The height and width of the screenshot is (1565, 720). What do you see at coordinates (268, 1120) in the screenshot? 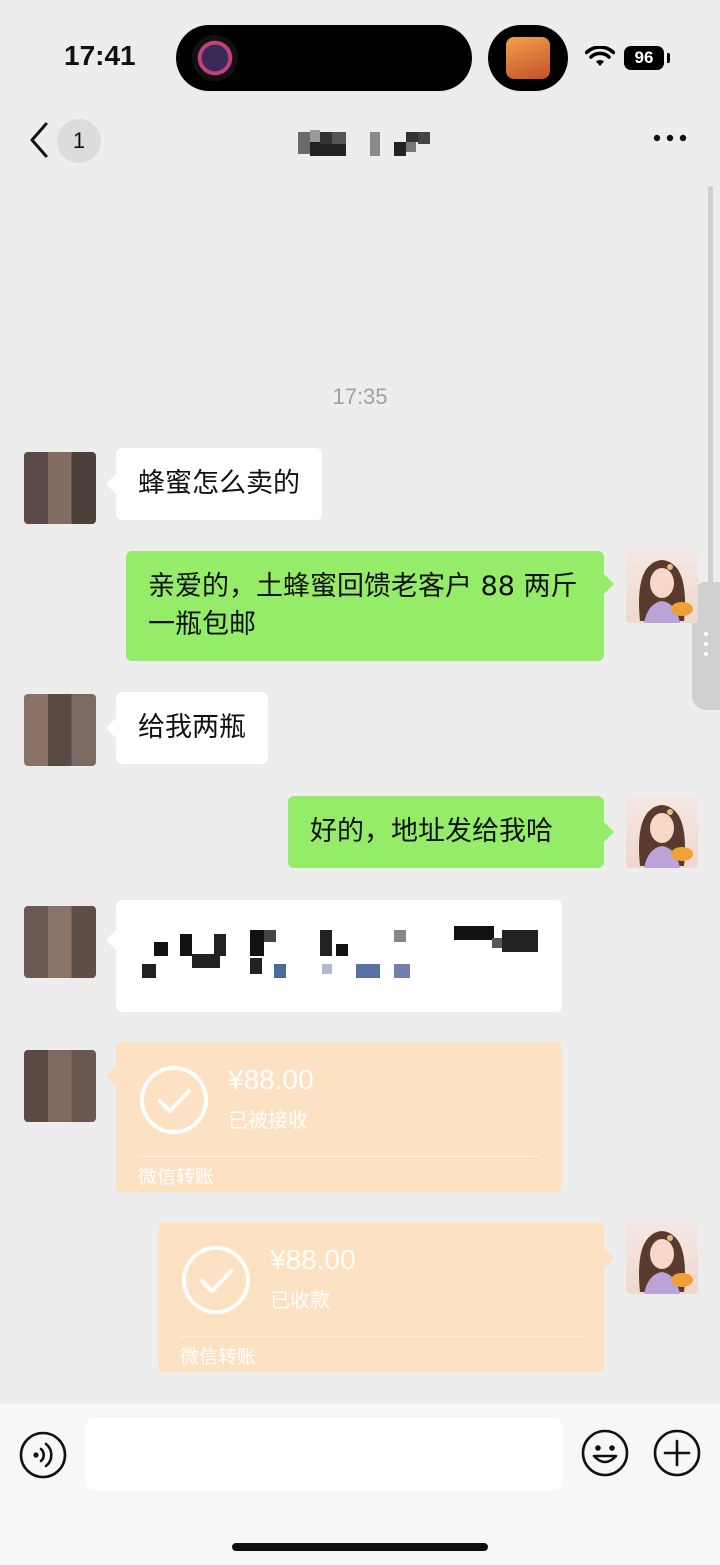
I see `transfer-status: 已被接收` at bounding box center [268, 1120].